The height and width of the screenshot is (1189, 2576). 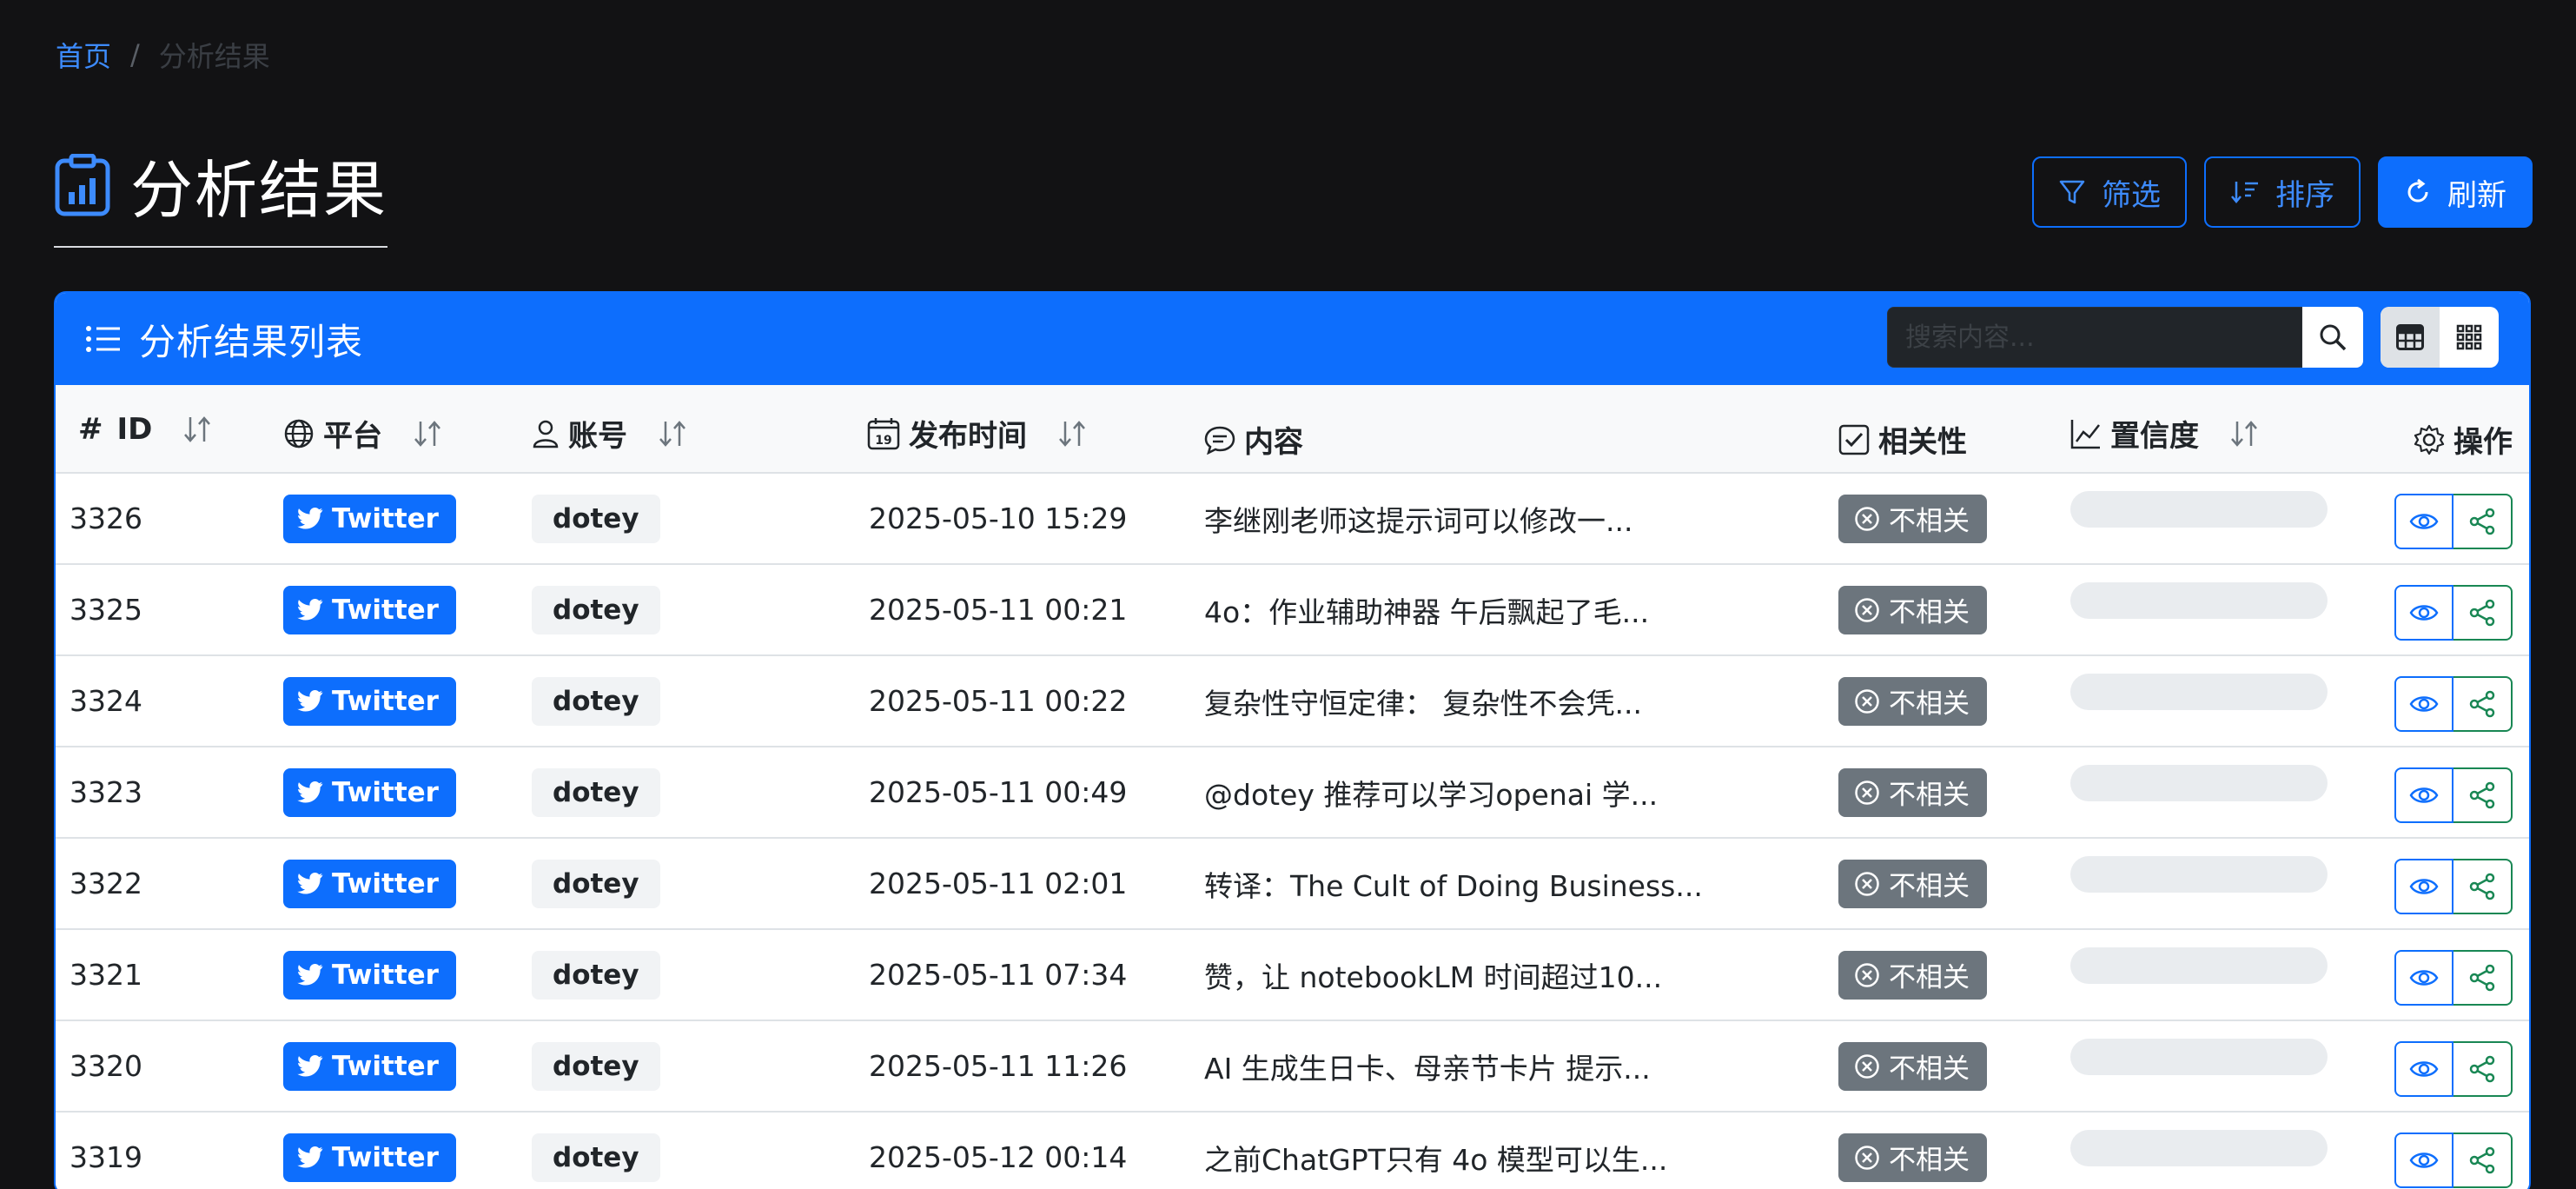 I want to click on grid-view-button, so click(x=2469, y=337).